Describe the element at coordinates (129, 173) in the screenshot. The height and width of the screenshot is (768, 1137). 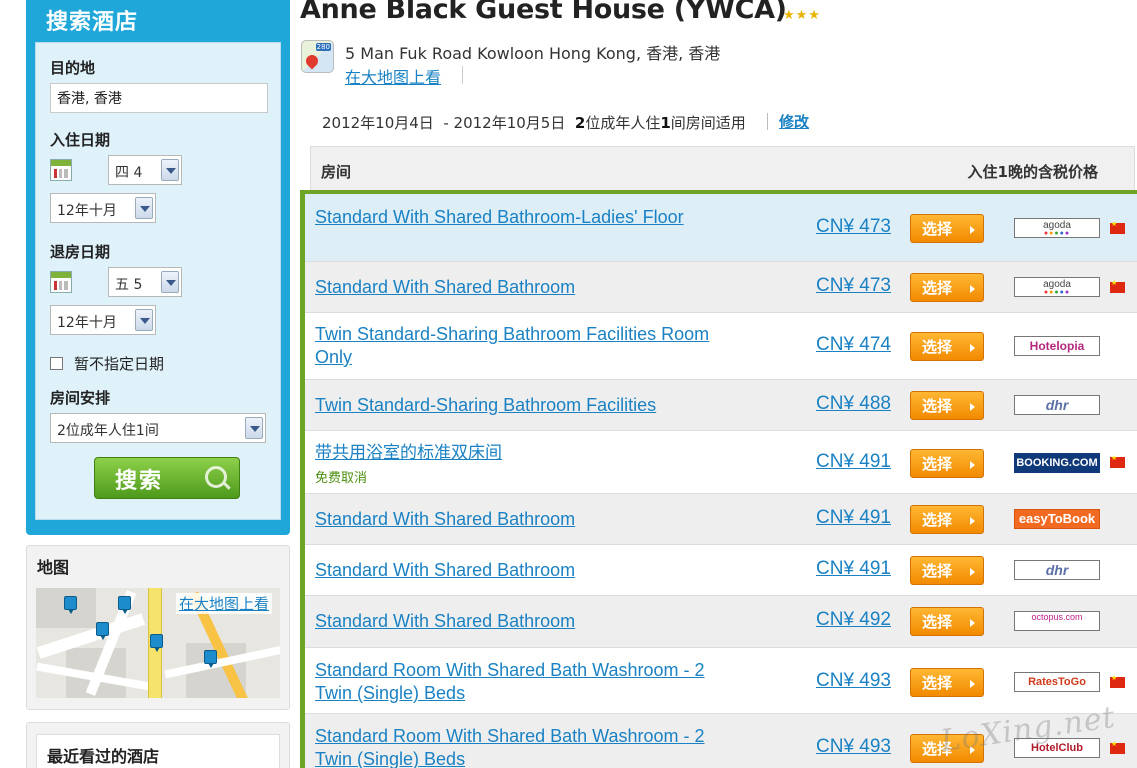
I see `checkin-day-value: 四 4` at that location.